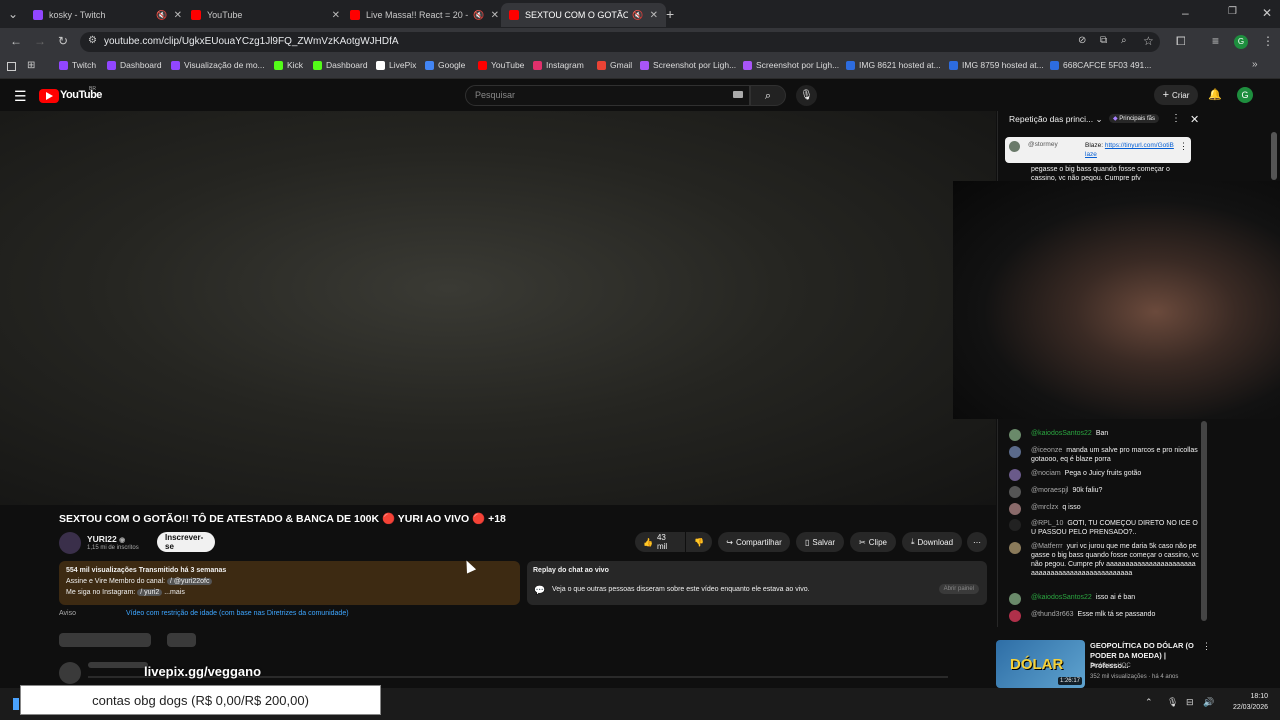 The image size is (1280, 720). I want to click on profile-avatar: G, so click(1241, 42).